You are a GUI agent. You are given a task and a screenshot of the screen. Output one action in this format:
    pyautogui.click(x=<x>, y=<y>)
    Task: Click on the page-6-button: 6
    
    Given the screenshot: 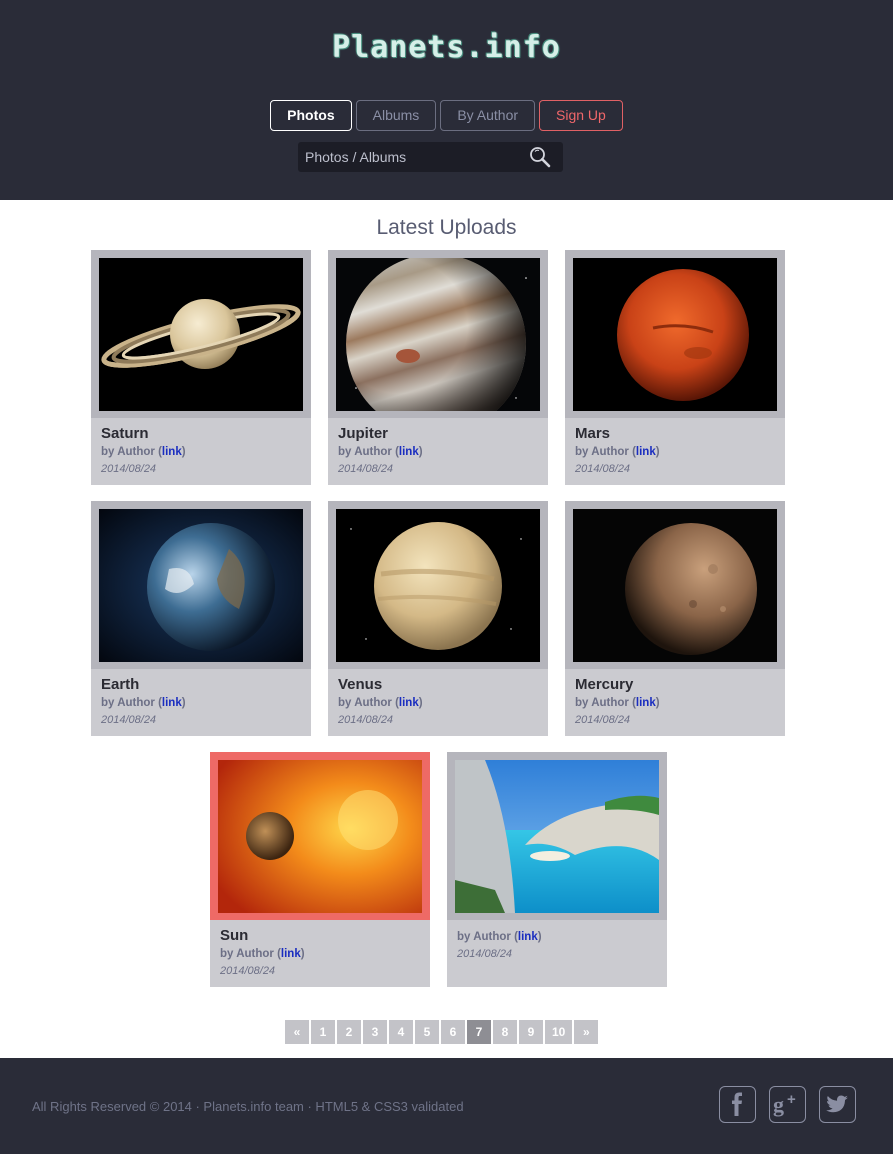 What is the action you would take?
    pyautogui.click(x=453, y=1032)
    